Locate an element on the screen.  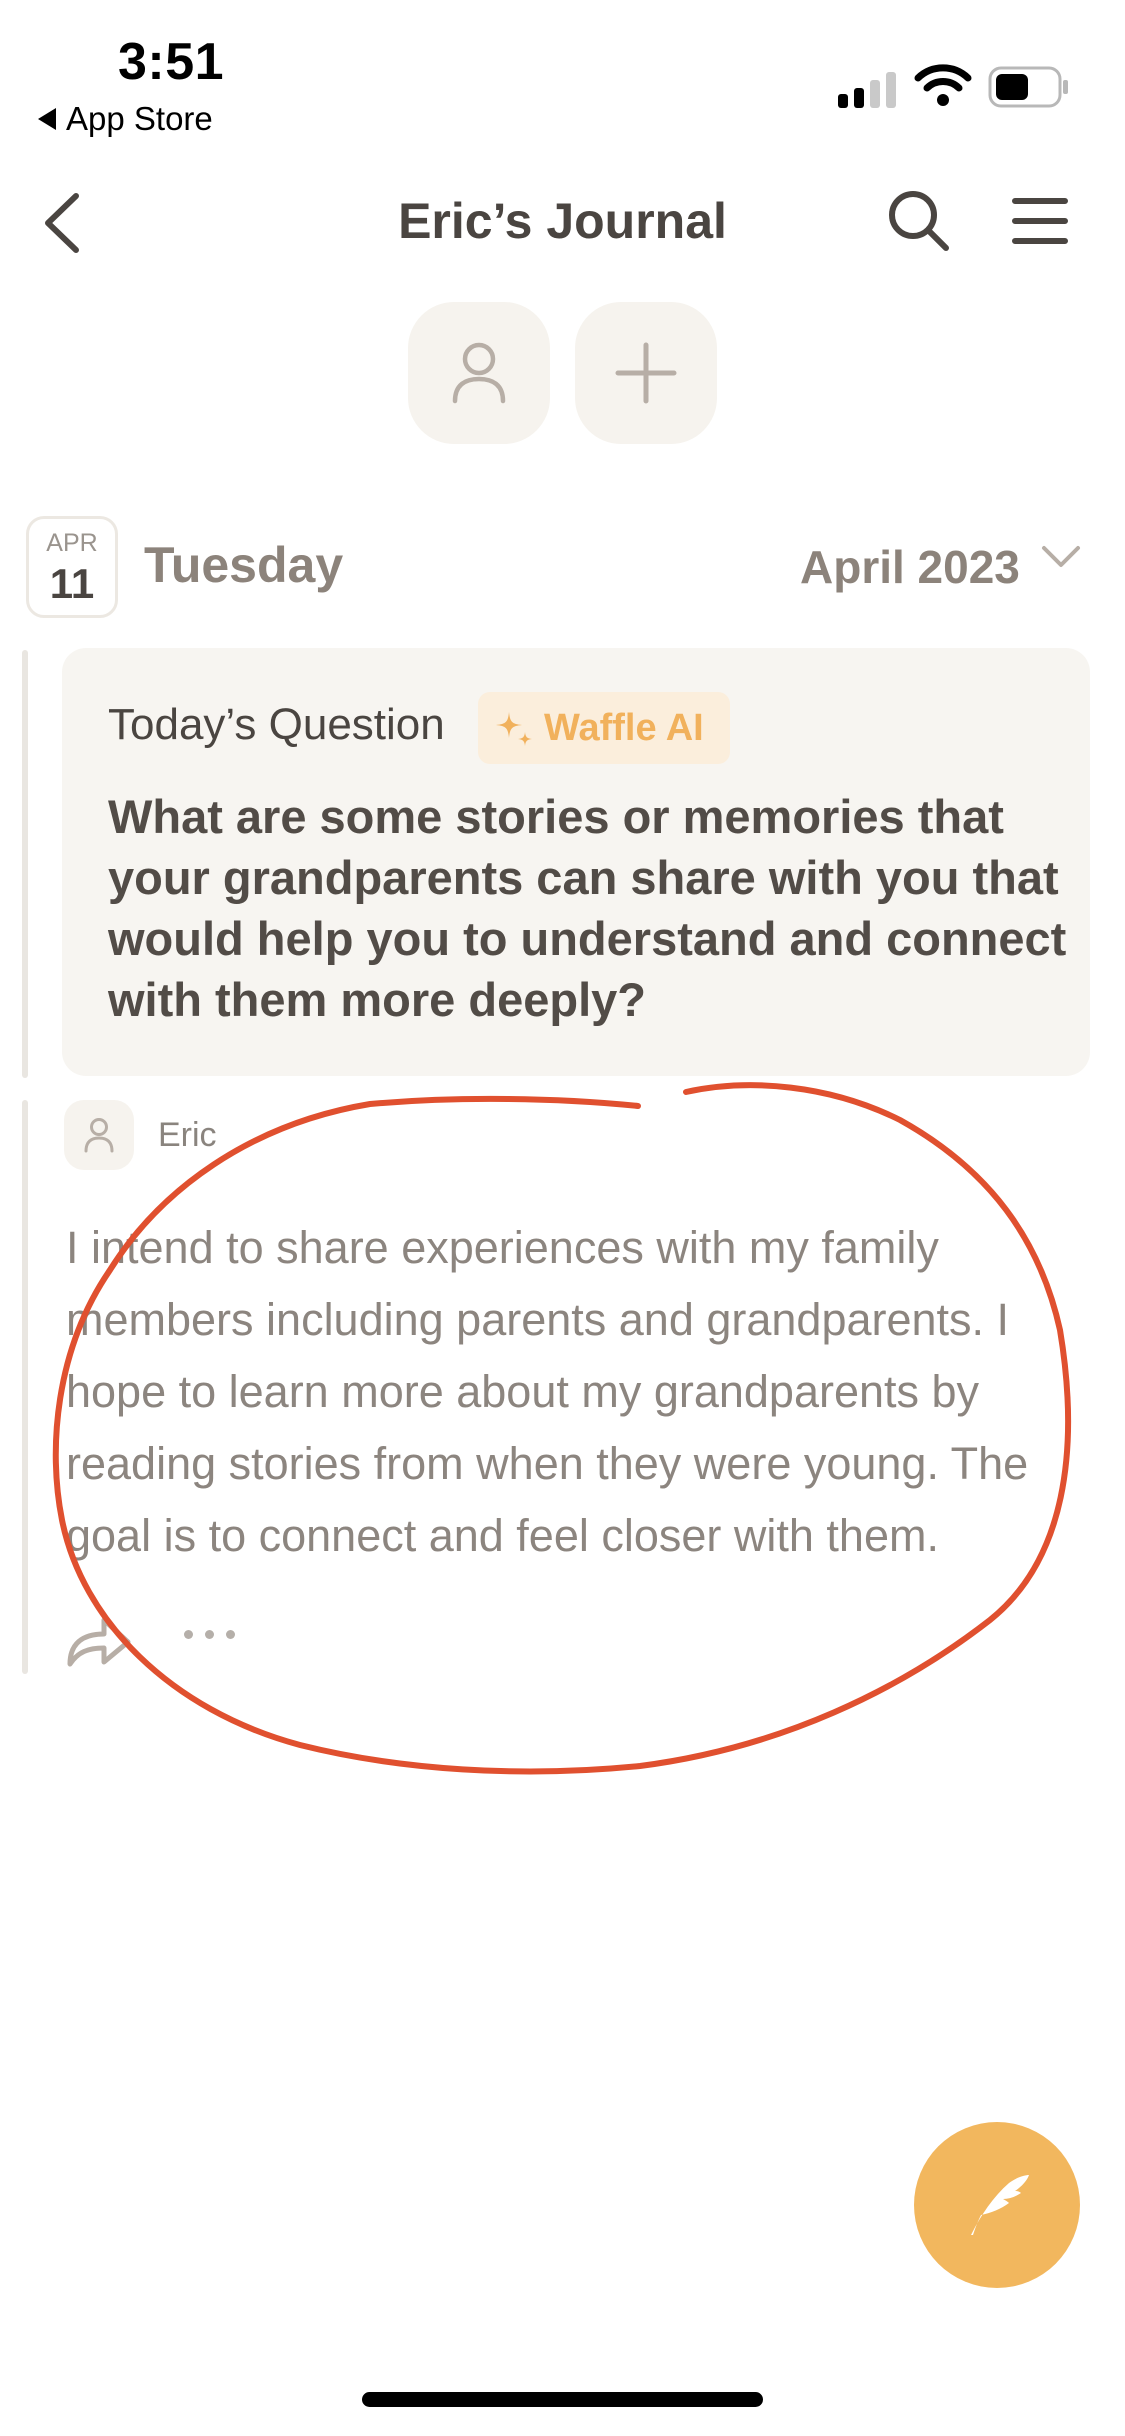
back-triangle-icon is located at coordinates (47, 119).